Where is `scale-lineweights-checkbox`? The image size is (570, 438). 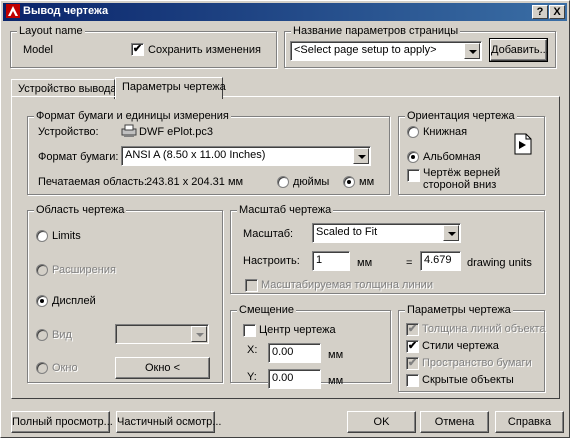
scale-lineweights-checkbox is located at coordinates (251, 285).